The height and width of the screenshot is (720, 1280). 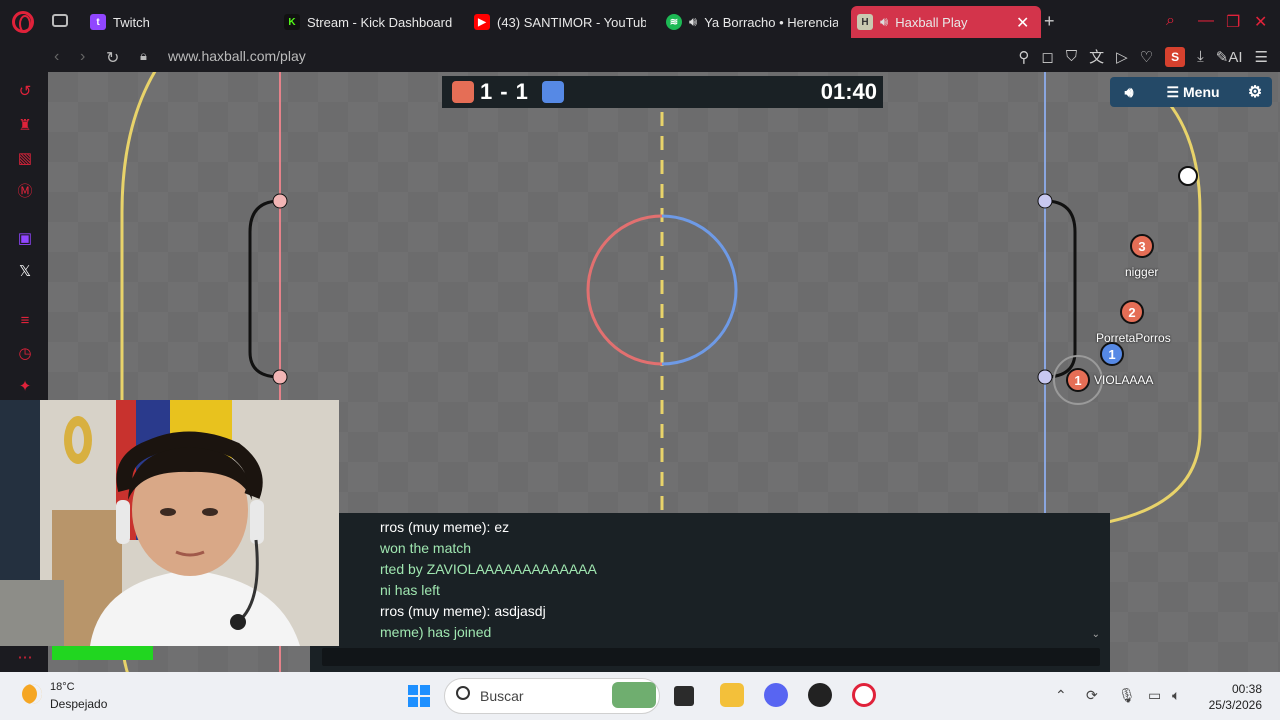 What do you see at coordinates (1172, 91) in the screenshot?
I see `hamburger-icon: ☰` at bounding box center [1172, 91].